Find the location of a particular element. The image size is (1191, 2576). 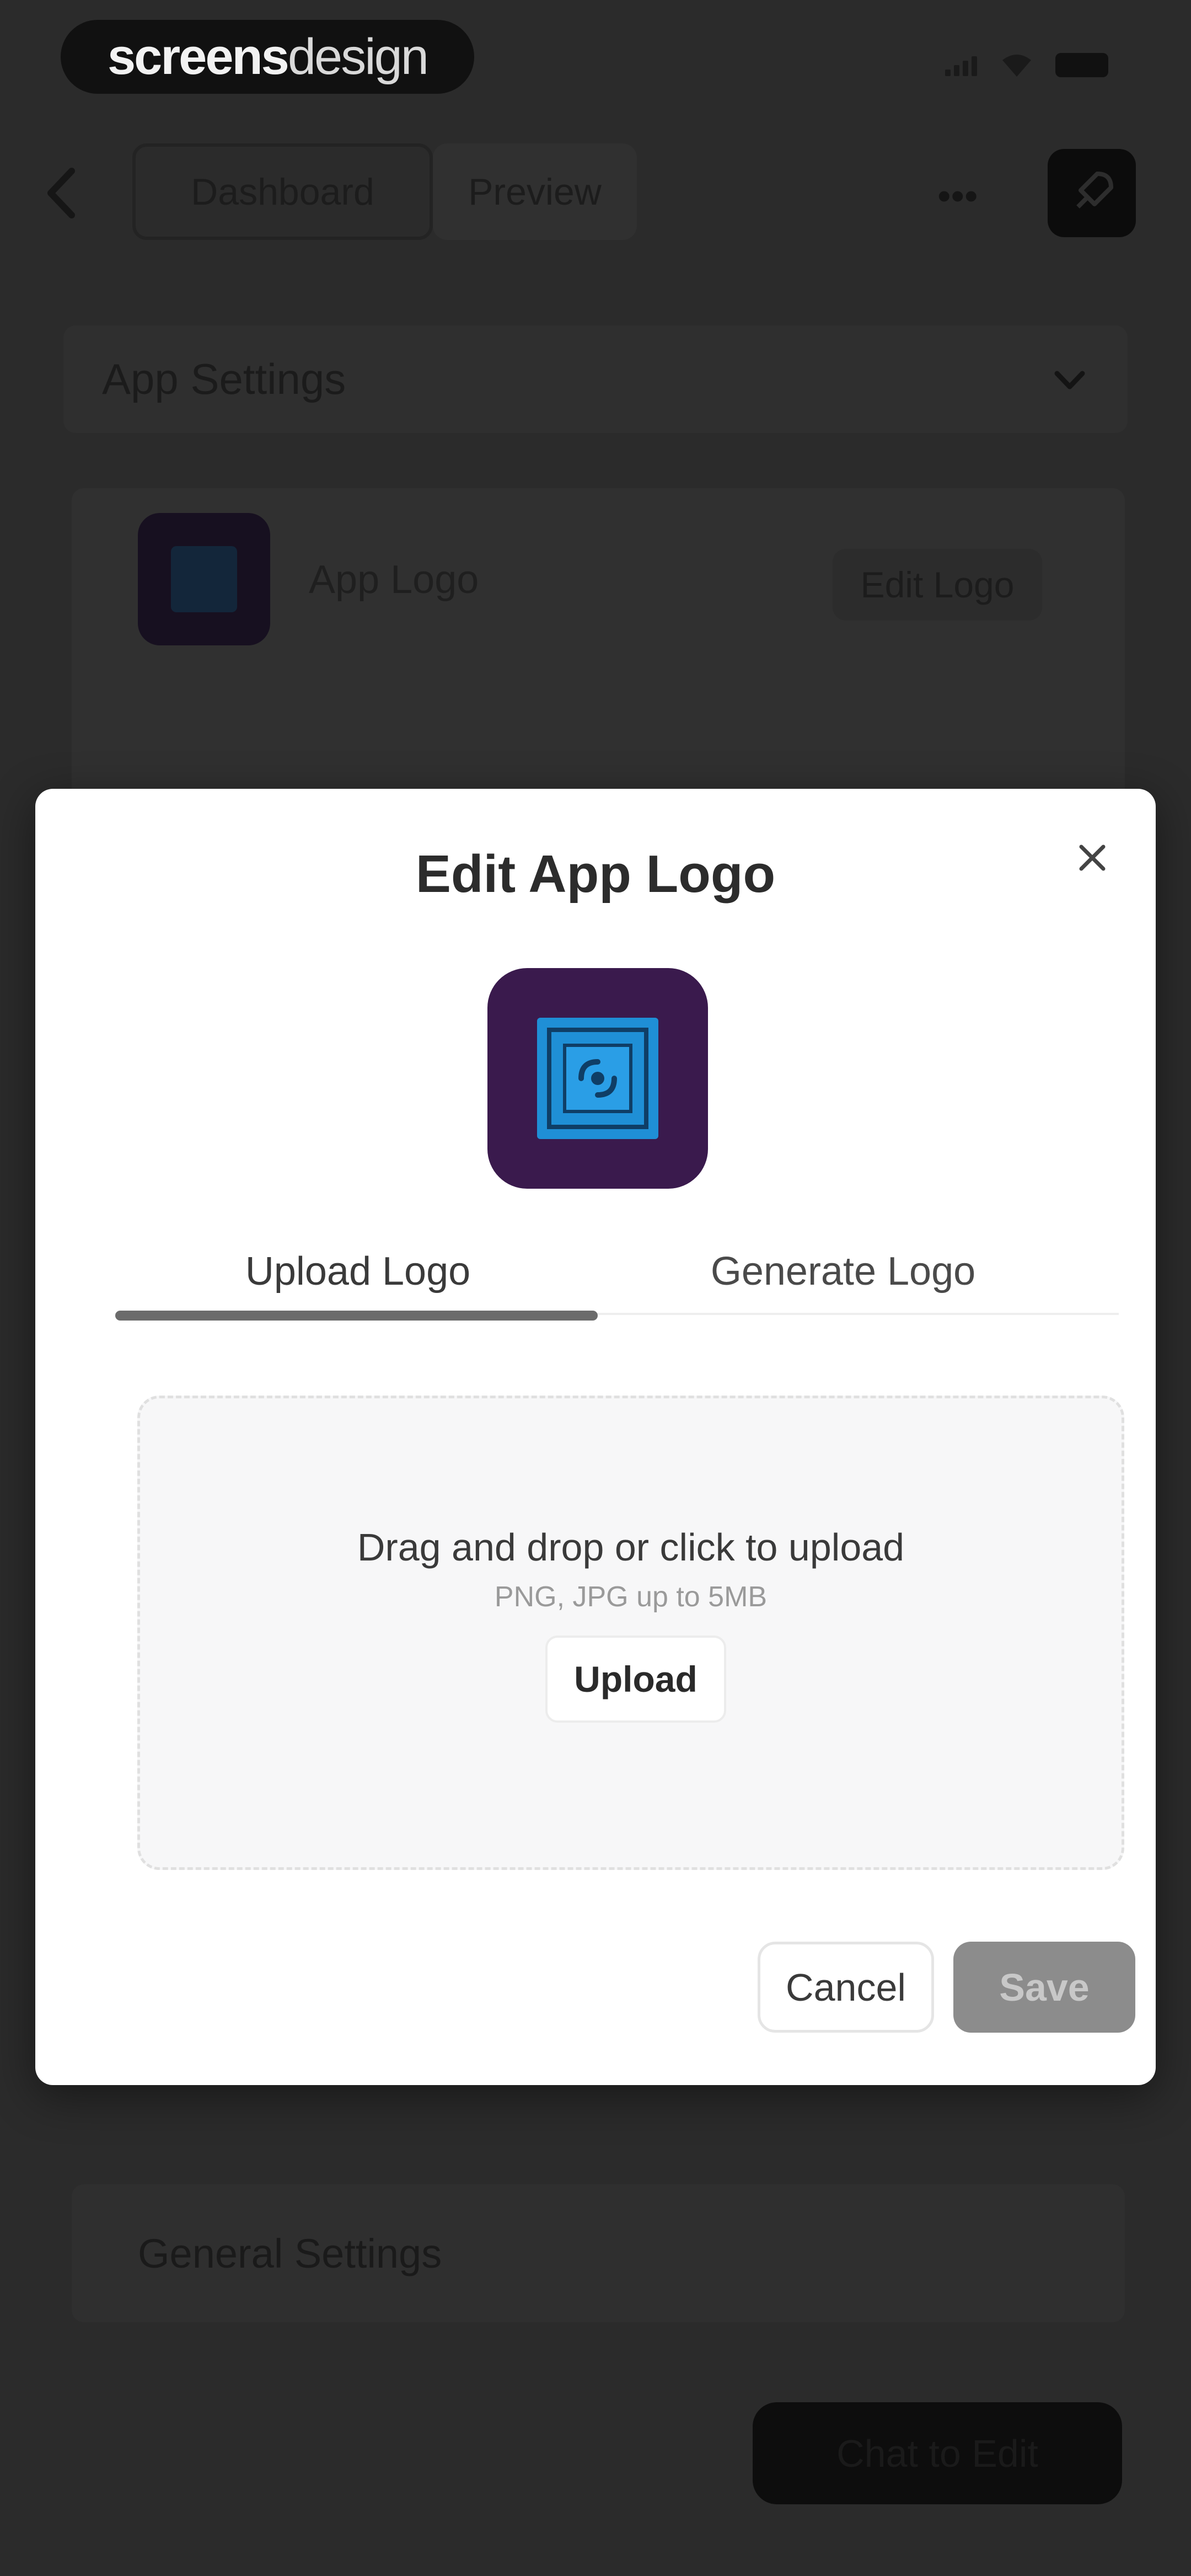

tab-dashboard: Dashboard is located at coordinates (282, 191).